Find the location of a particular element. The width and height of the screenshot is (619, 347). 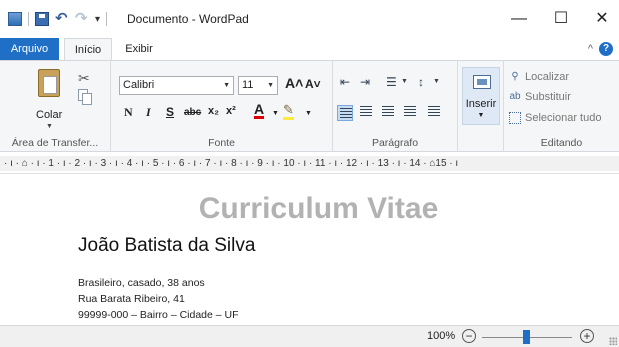

replace-button: ab Substituir is located at coordinates (540, 97).